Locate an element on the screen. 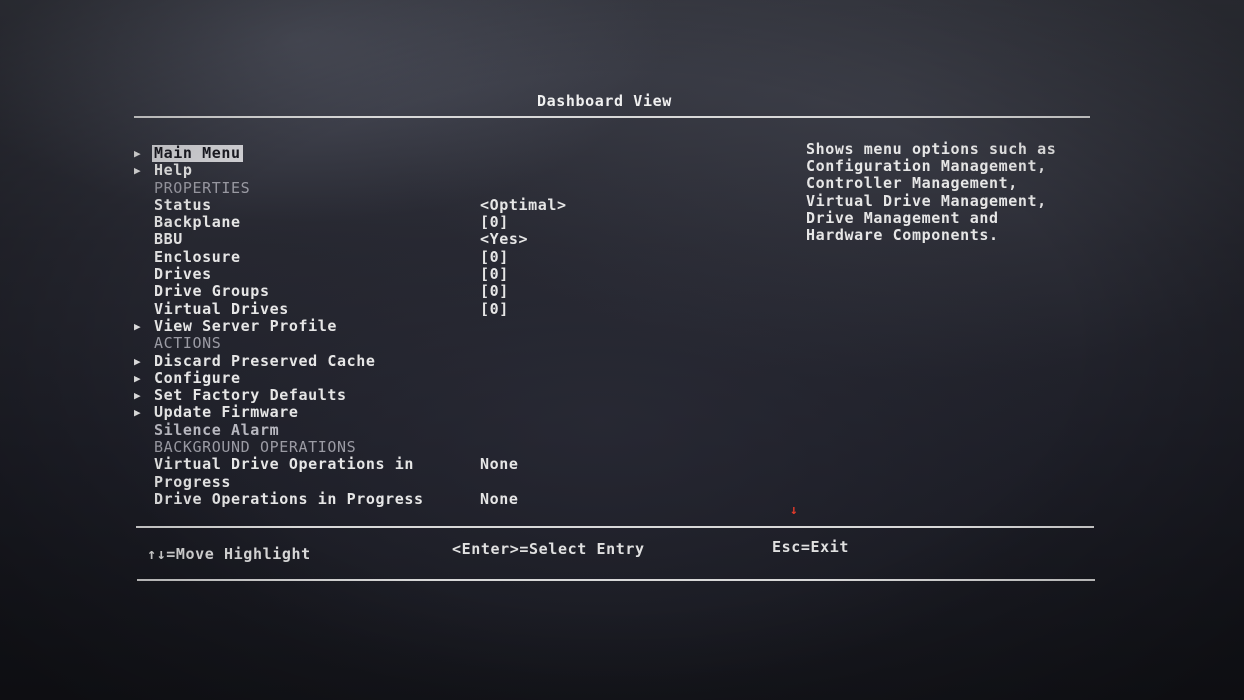  menu-item-label: Silence Alarm is located at coordinates (217, 429).